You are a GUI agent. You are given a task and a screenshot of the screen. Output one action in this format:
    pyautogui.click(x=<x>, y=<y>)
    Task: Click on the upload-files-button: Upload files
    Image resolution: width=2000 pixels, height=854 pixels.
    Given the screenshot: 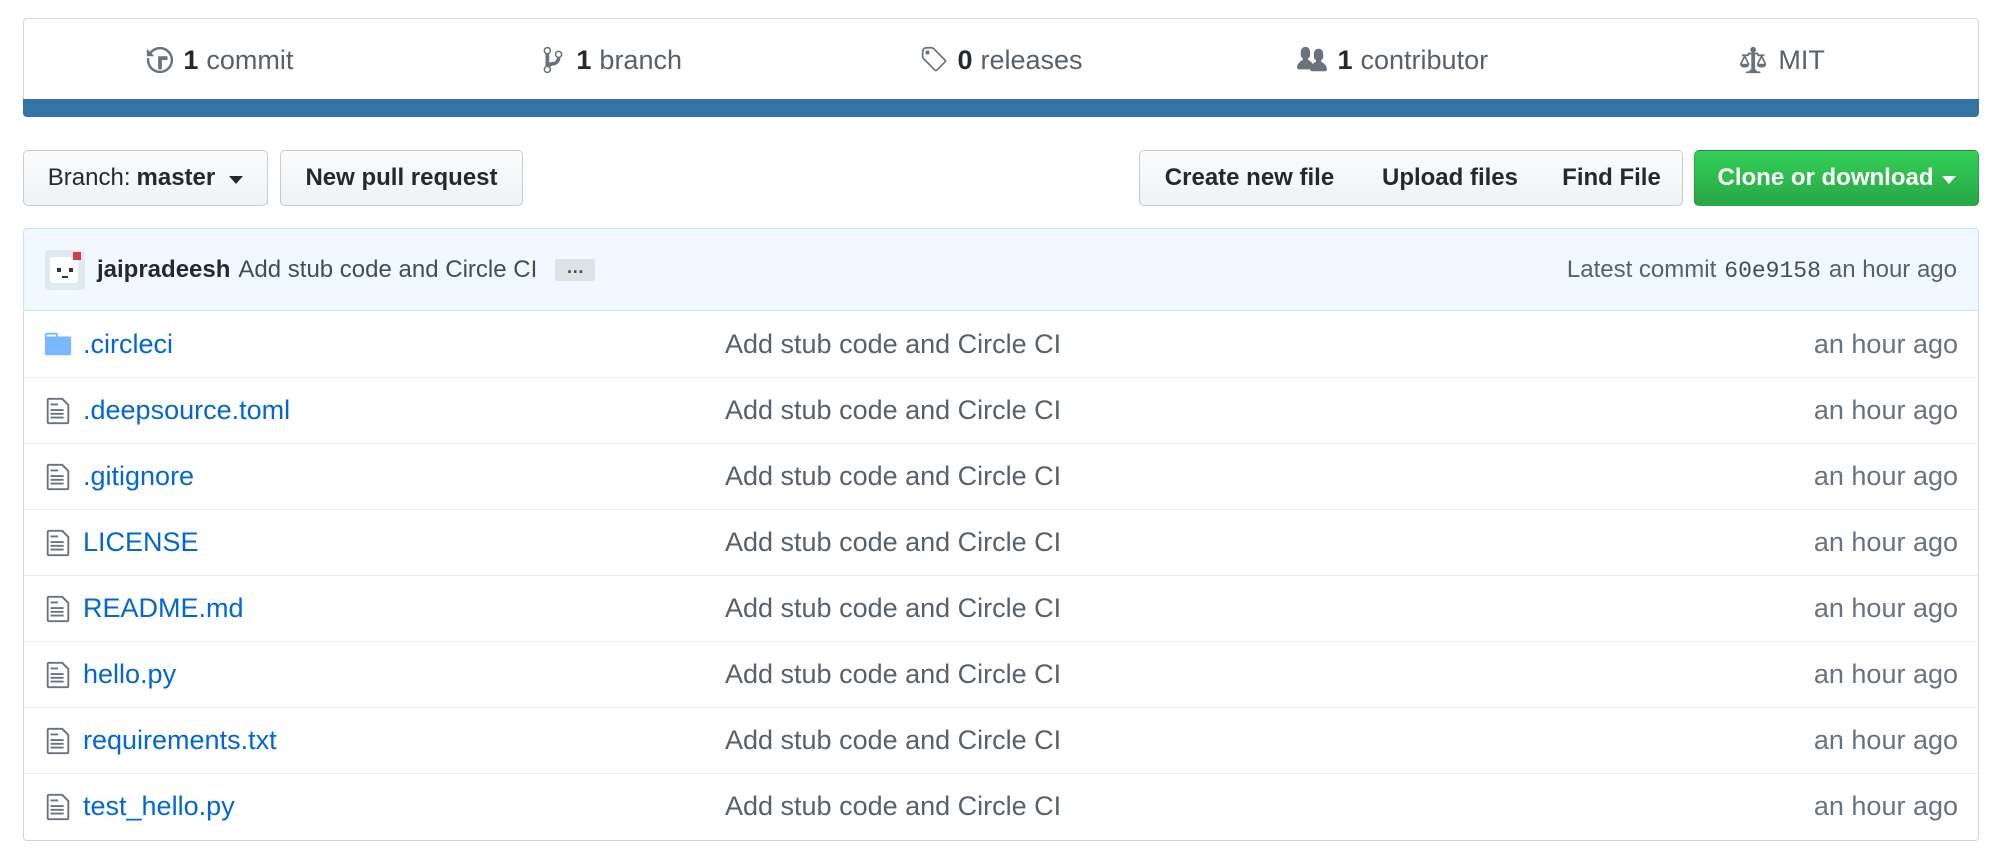 What is the action you would take?
    pyautogui.click(x=1450, y=178)
    